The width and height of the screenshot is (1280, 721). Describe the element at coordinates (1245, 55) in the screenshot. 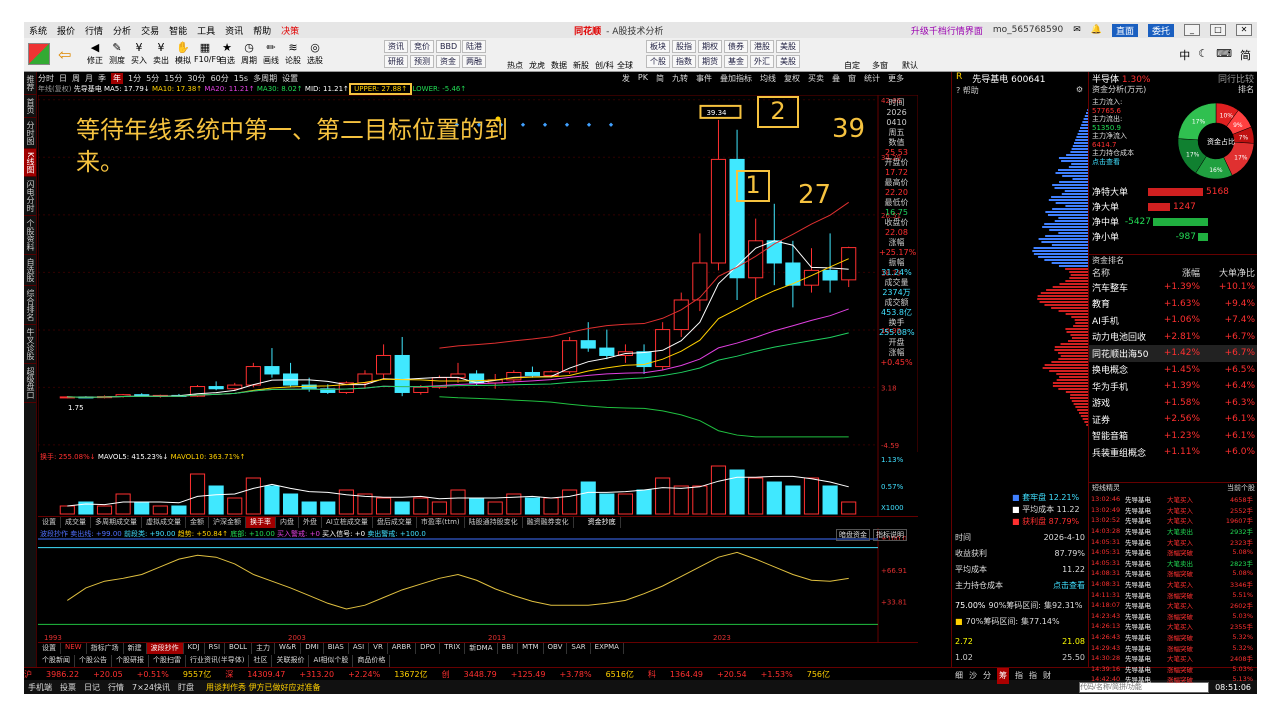

I see `simplified-button: 简` at that location.